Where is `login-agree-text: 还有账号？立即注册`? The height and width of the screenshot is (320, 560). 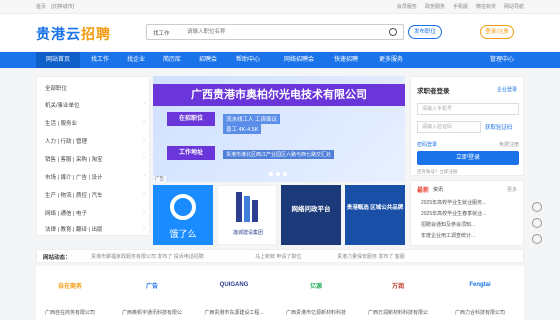
login-agree-text: 还有账号？立即注册 is located at coordinates (437, 172).